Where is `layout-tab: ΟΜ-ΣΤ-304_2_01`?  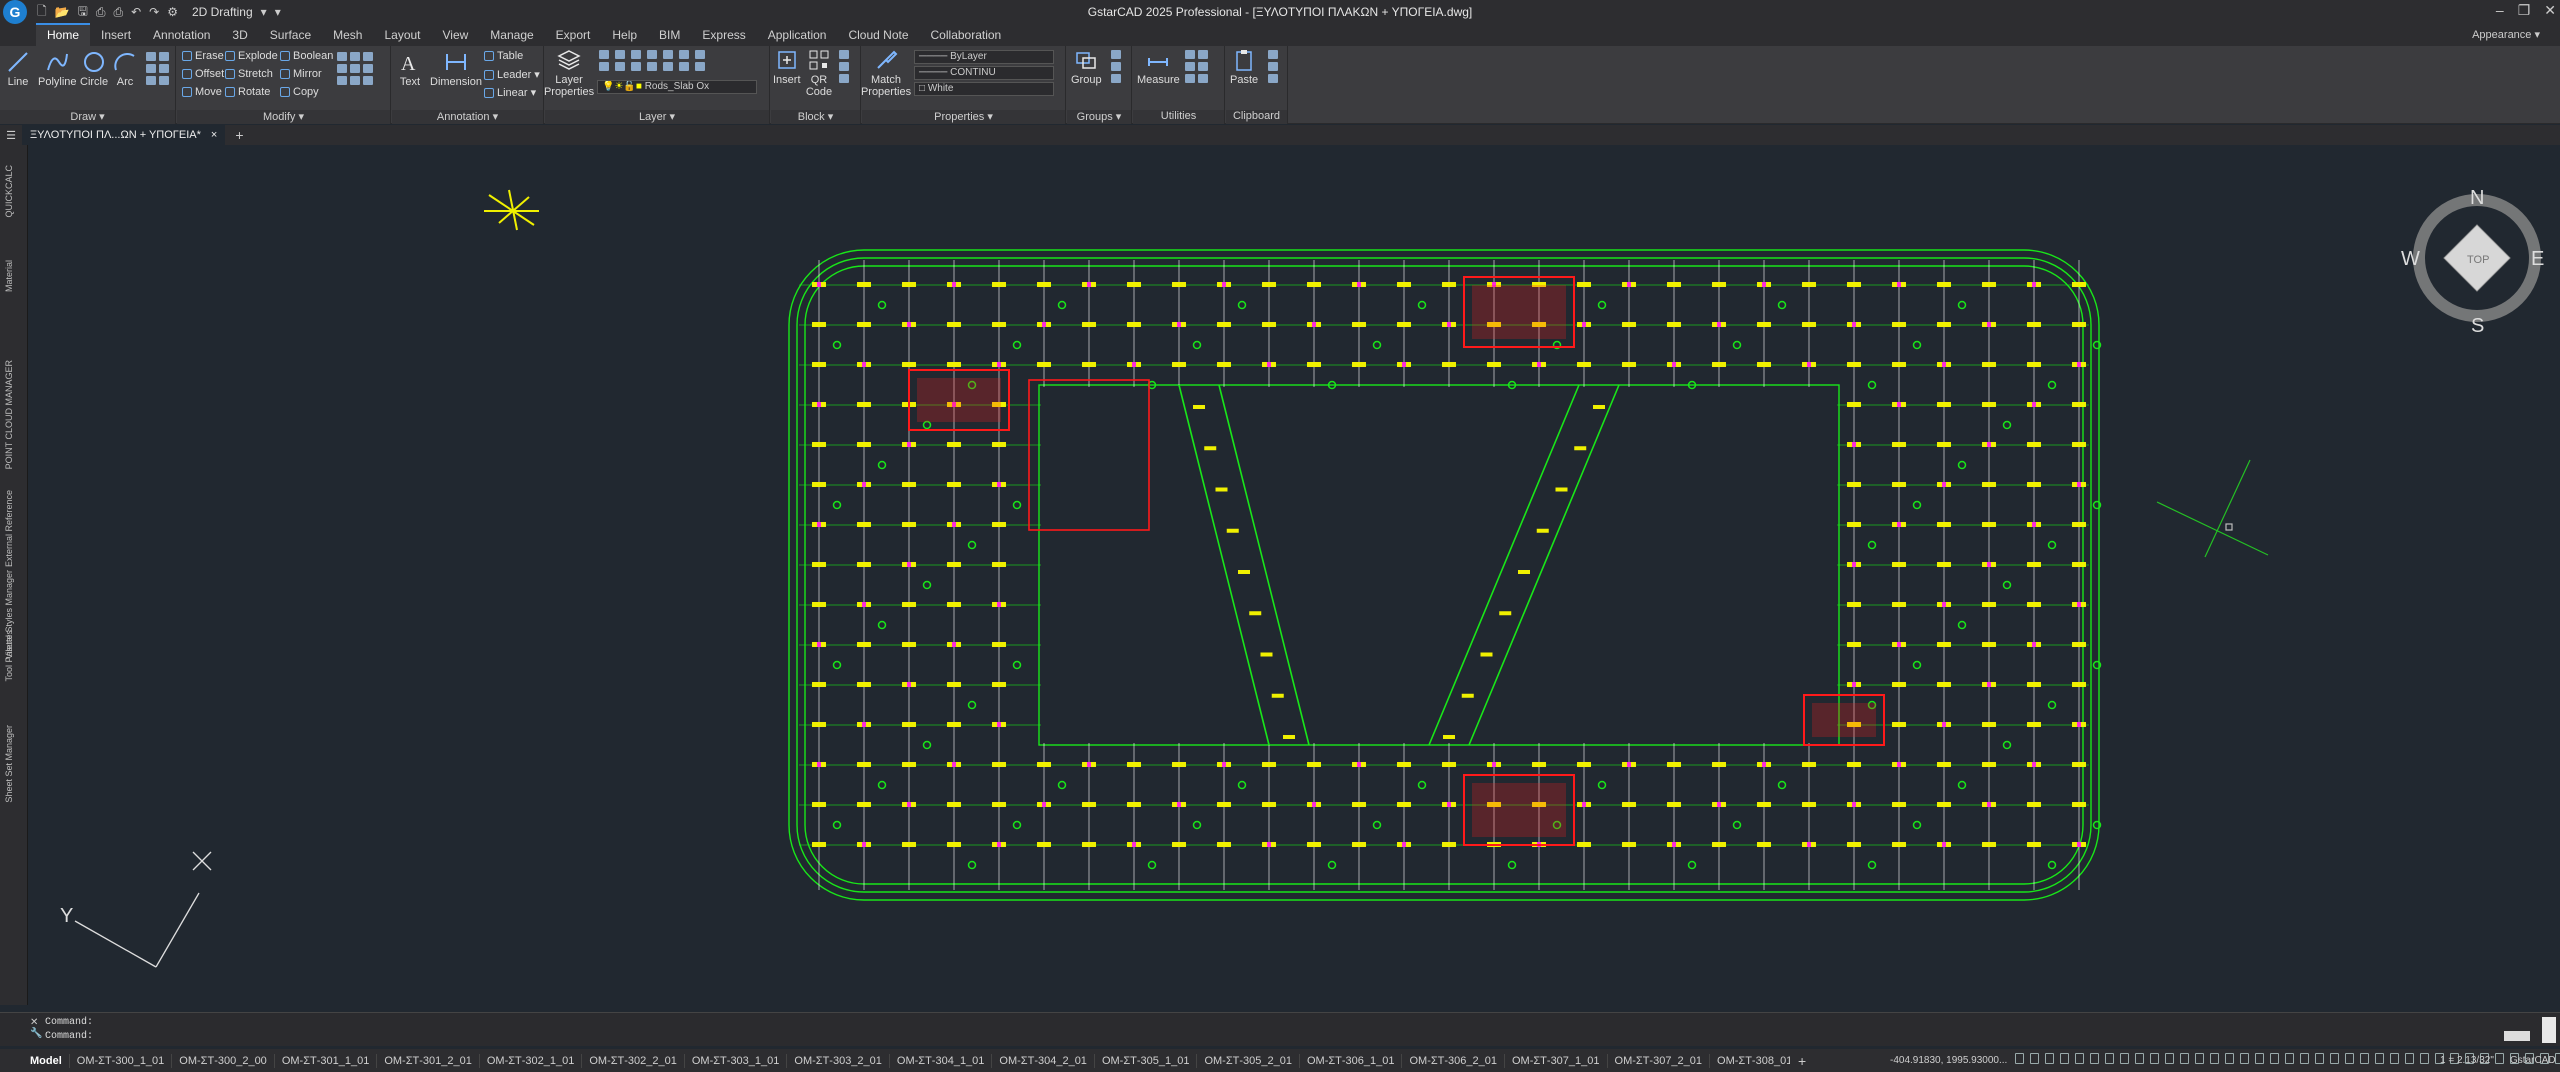
layout-tab: ΟΜ-ΣΤ-304_2_01 is located at coordinates (1043, 1060).